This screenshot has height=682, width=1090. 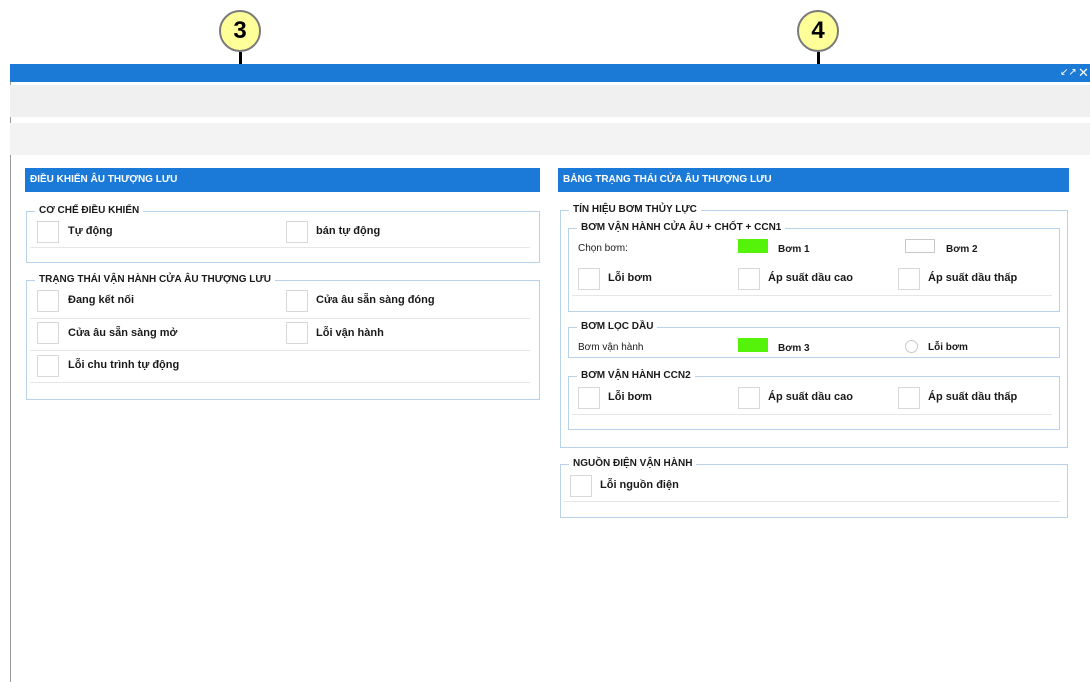 What do you see at coordinates (911, 346) in the screenshot?
I see `filter-pump-error-radio` at bounding box center [911, 346].